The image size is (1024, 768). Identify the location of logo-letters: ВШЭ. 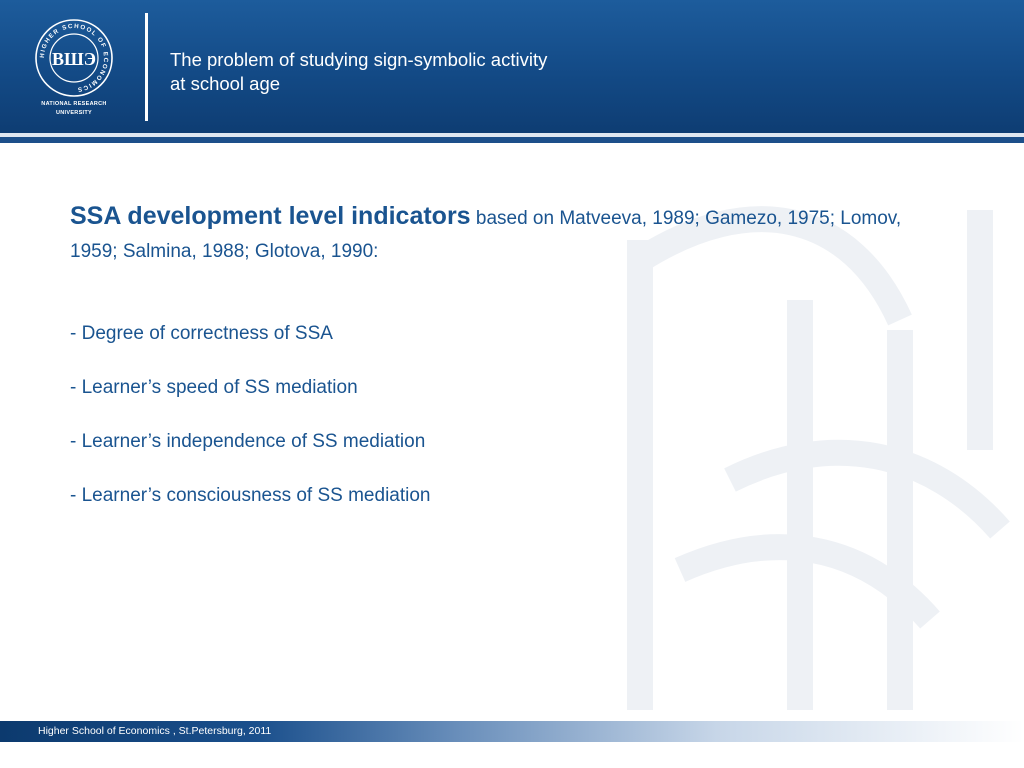
(74, 59).